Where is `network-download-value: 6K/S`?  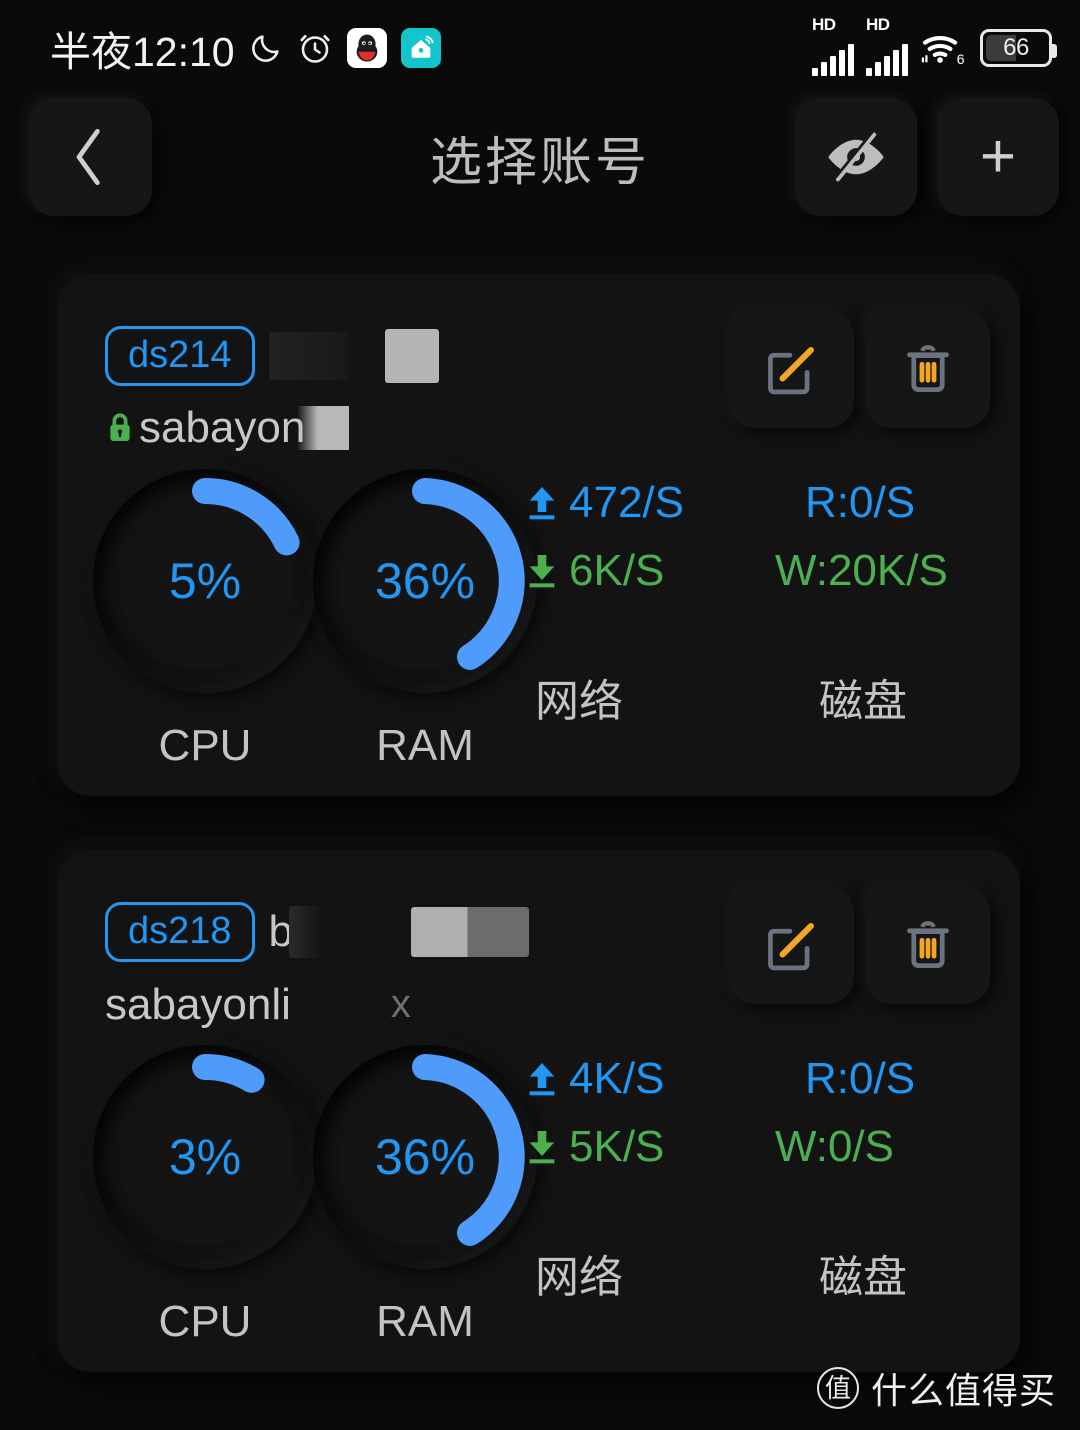 network-download-value: 6K/S is located at coordinates (617, 570).